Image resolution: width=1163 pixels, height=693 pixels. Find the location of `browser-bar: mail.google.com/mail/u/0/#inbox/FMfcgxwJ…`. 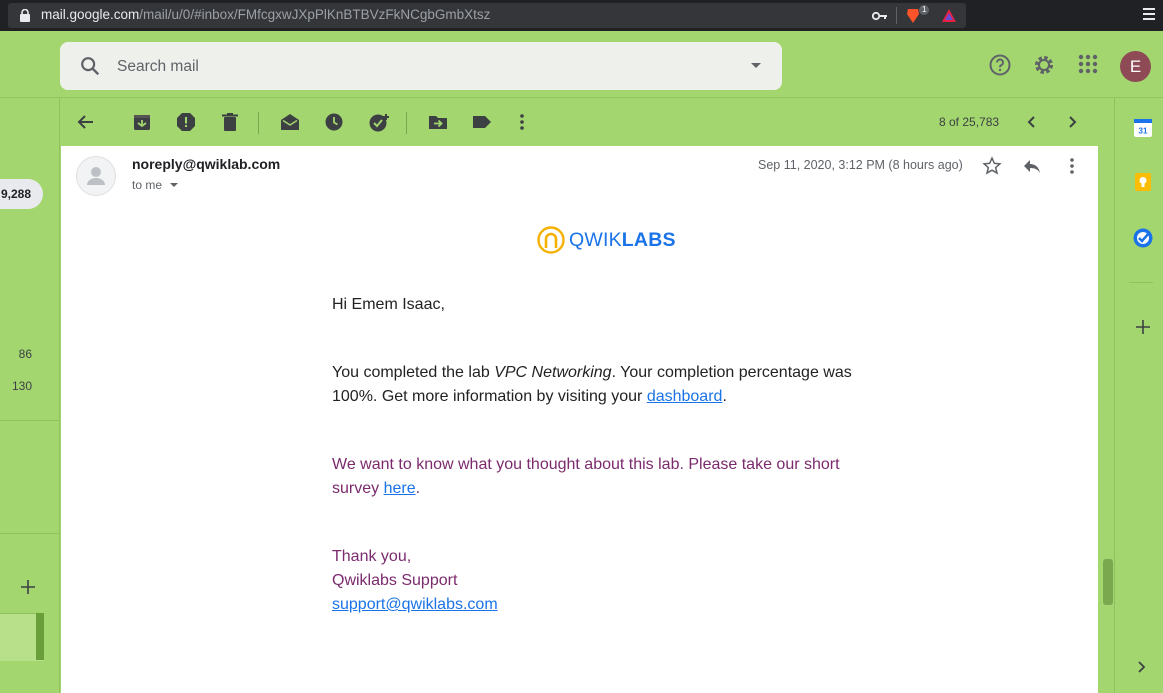

browser-bar: mail.google.com/mail/u/0/#inbox/FMfcgxwJ… is located at coordinates (581, 15).